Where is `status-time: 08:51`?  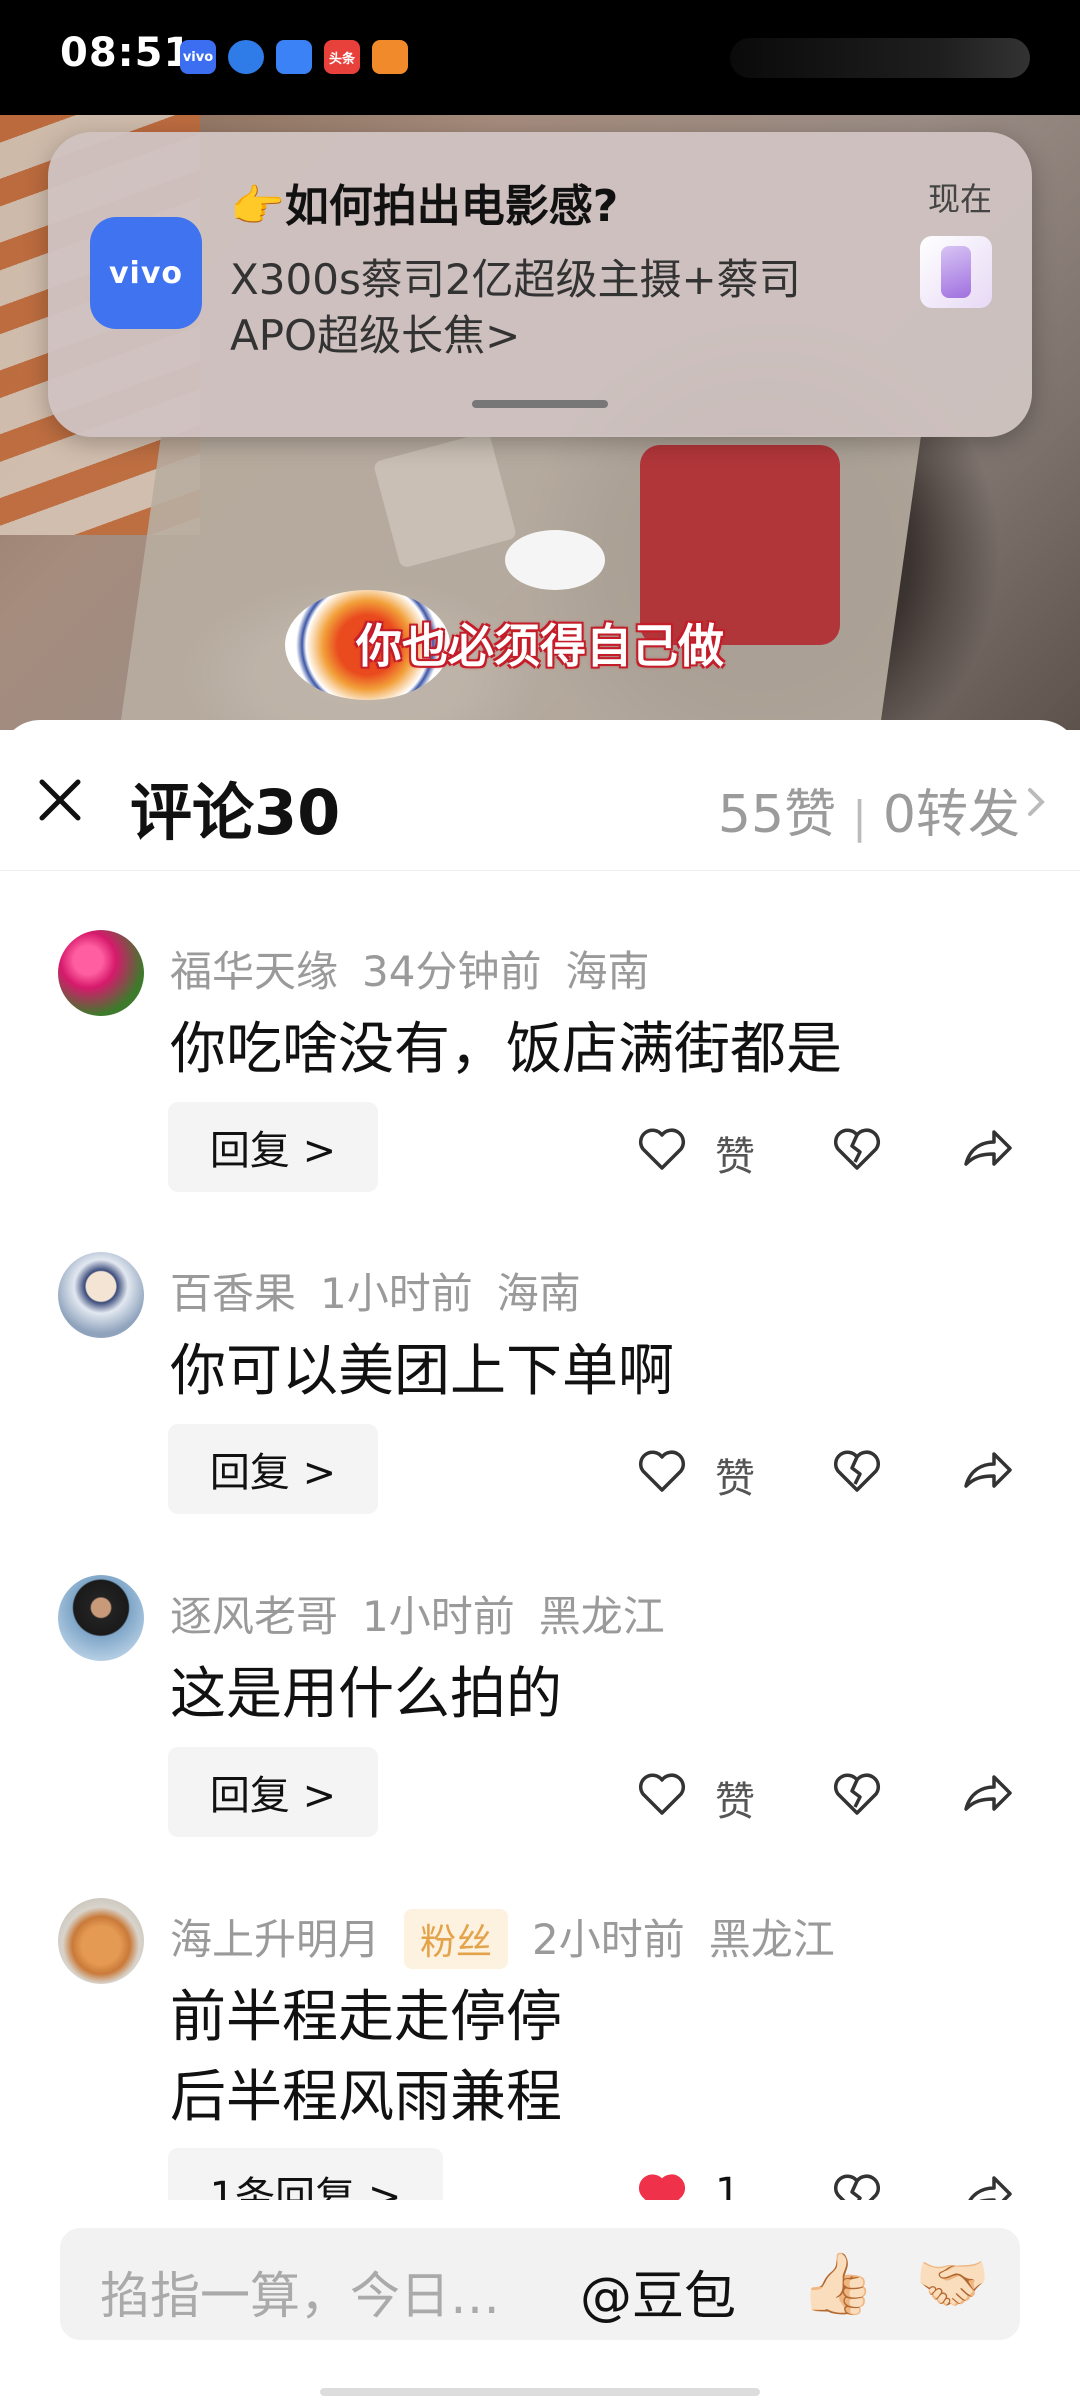 status-time: 08:51 is located at coordinates (126, 53).